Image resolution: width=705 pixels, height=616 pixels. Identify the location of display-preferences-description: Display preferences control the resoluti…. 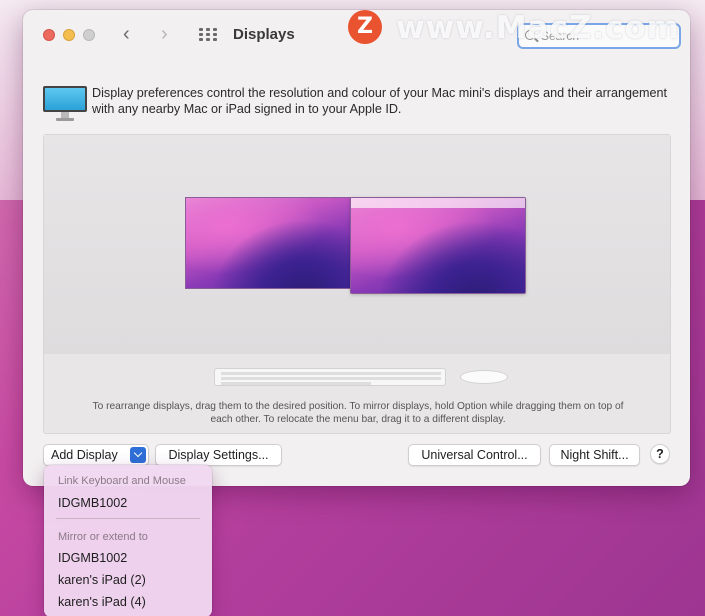
(380, 101).